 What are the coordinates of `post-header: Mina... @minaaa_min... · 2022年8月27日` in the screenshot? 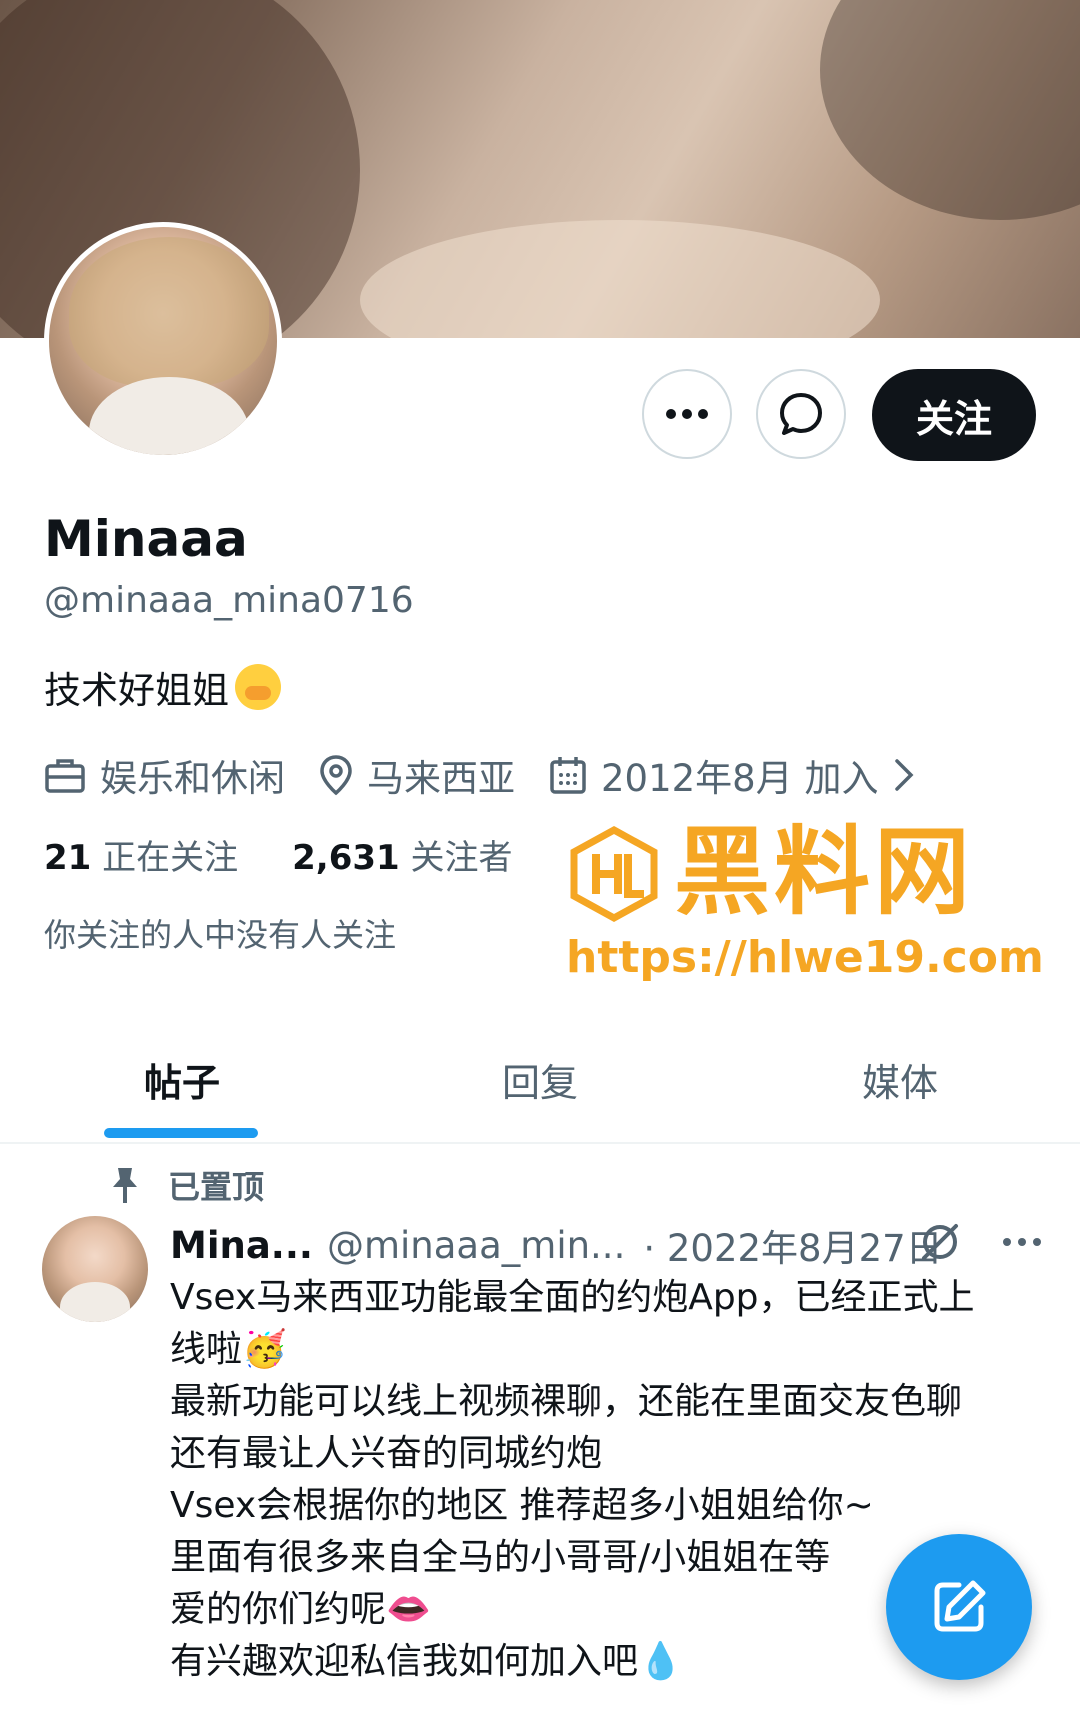 It's located at (556, 1245).